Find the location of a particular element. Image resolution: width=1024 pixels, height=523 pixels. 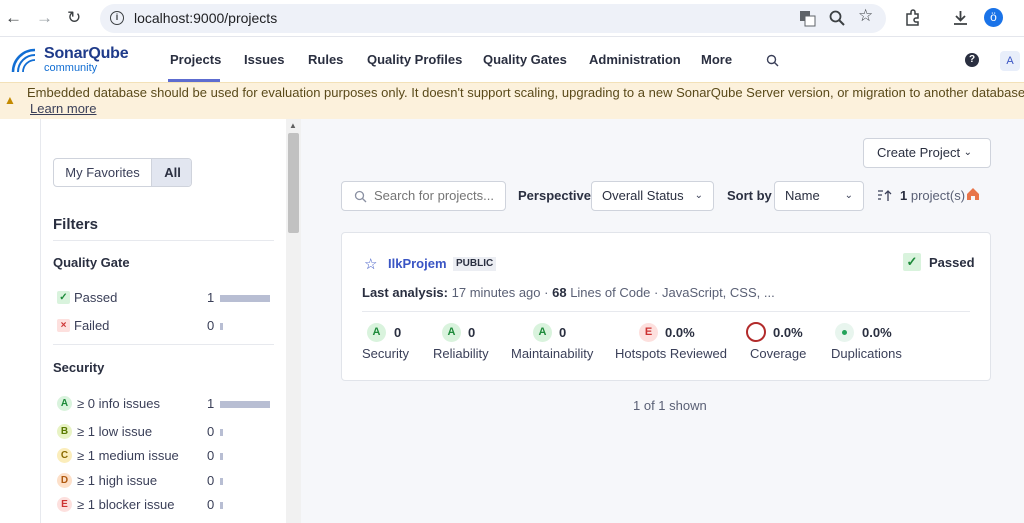

logo-edition: community is located at coordinates (71, 68).